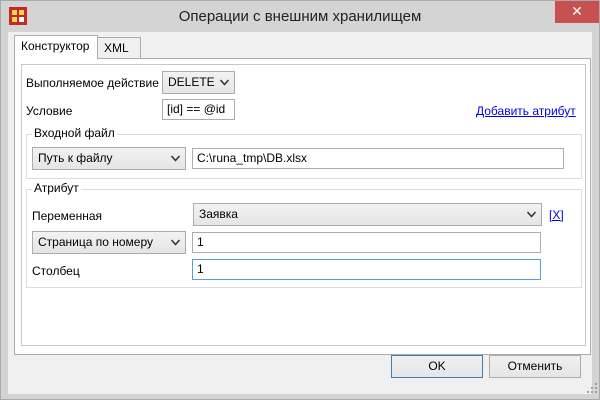 The height and width of the screenshot is (400, 600). Describe the element at coordinates (74, 133) in the screenshot. I see `input-file-group-title: Входной файл` at that location.